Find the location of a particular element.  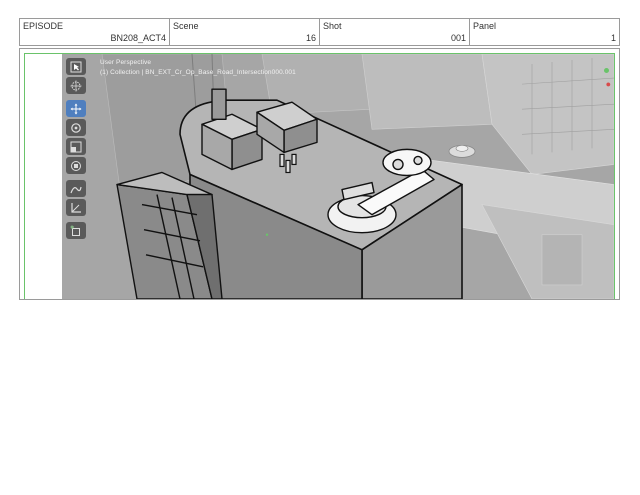

scene-cell: Scene 16 is located at coordinates (245, 32).